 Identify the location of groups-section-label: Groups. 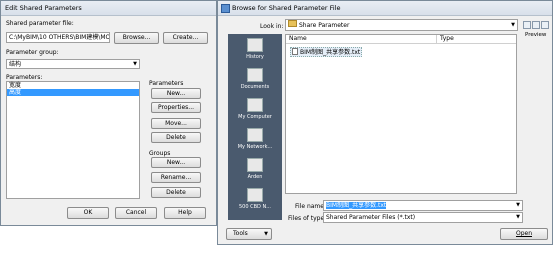
(160, 153).